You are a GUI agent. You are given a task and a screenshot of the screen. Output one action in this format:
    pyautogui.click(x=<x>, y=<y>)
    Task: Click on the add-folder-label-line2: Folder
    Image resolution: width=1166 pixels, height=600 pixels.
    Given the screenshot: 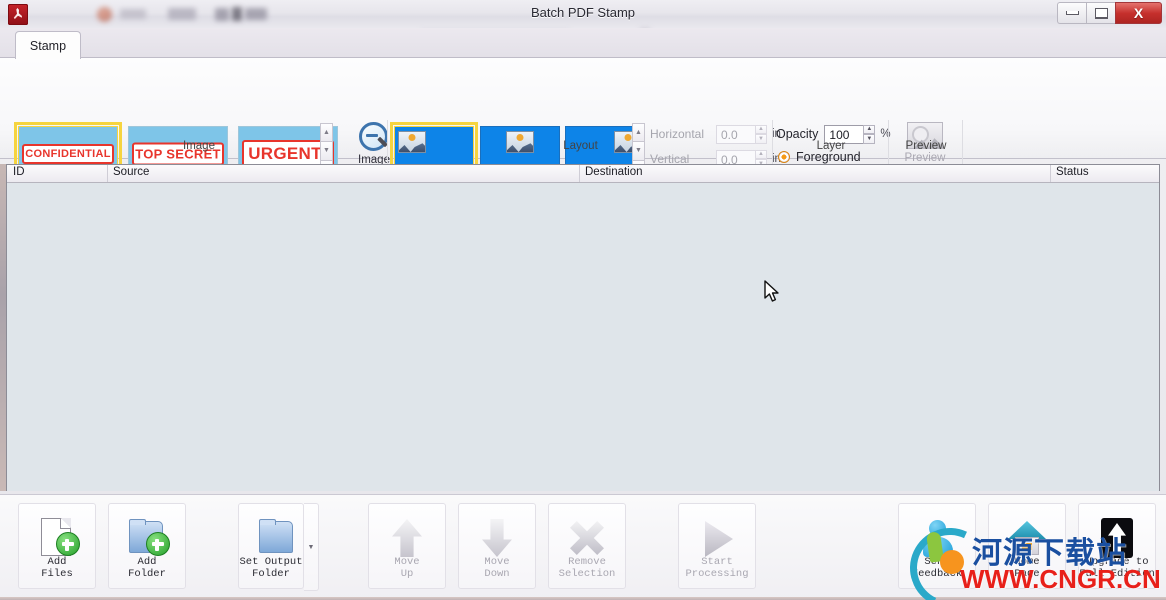 What is the action you would take?
    pyautogui.click(x=147, y=574)
    